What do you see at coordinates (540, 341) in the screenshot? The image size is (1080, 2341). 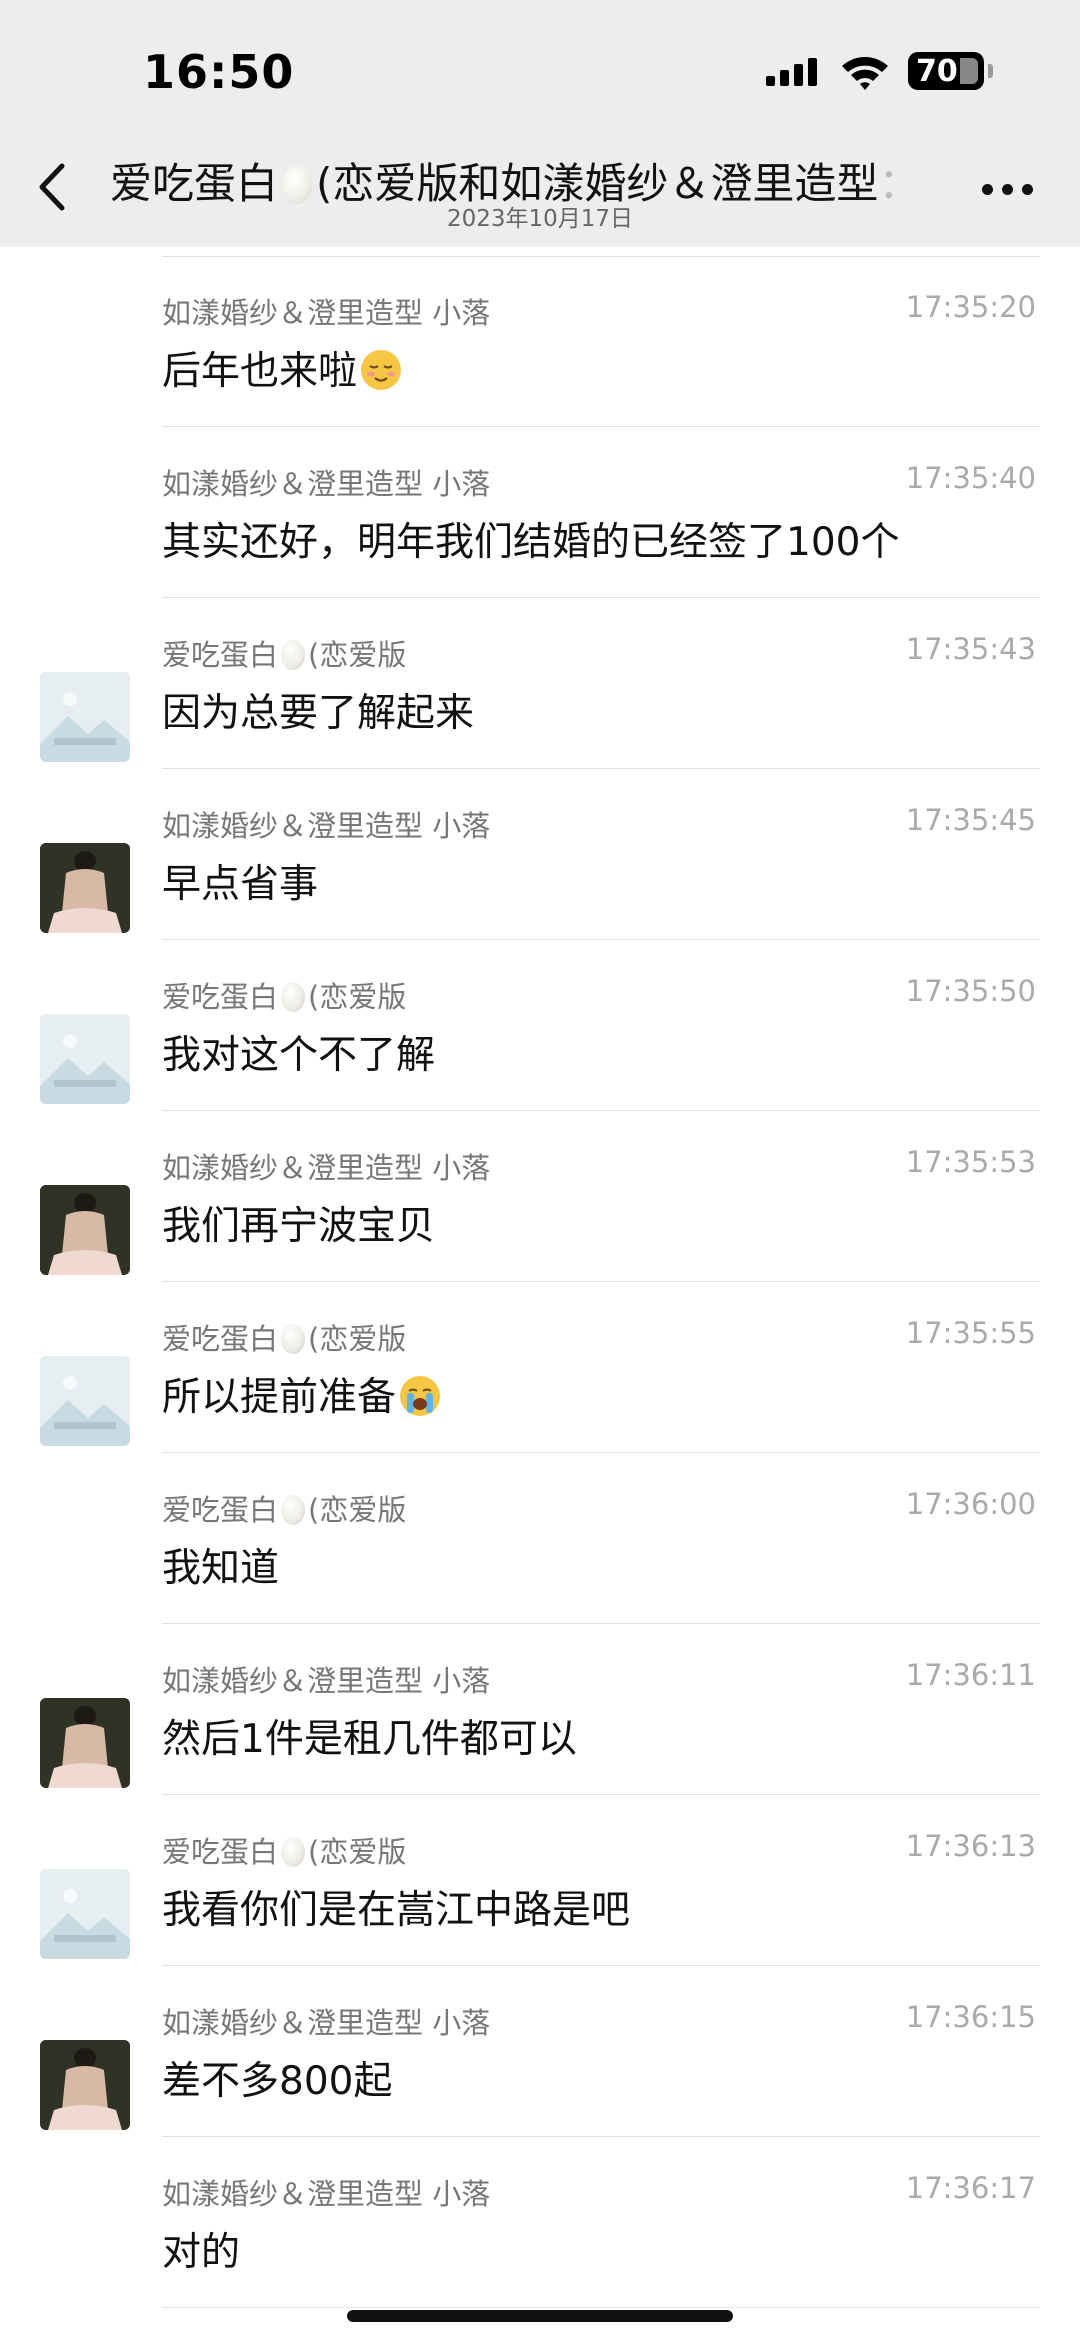 I see `list-item: 如漾婚纱＆澄里造型 小落 17:35:20 后年也来啦` at bounding box center [540, 341].